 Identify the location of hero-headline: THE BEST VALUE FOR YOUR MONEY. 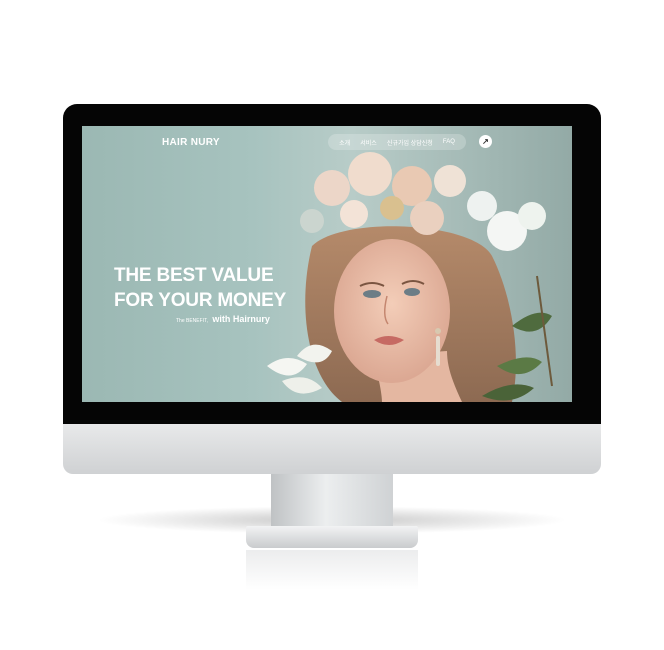
(200, 288).